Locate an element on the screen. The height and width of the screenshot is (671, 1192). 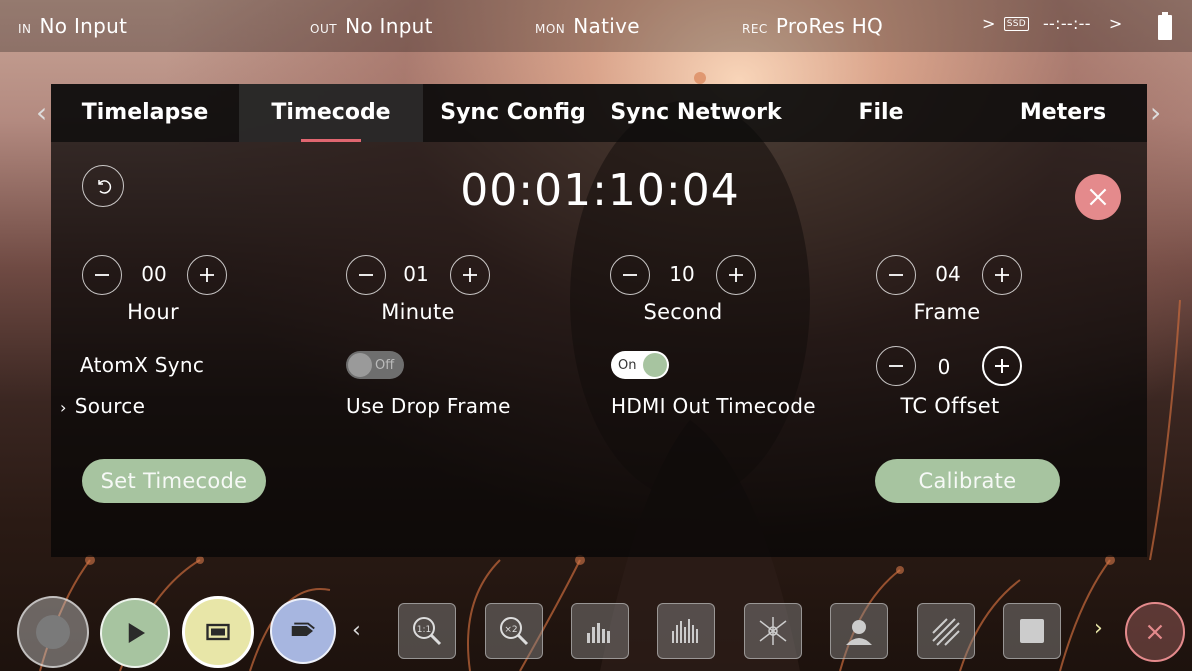
rec-value: ProRes HQ is located at coordinates (829, 26).